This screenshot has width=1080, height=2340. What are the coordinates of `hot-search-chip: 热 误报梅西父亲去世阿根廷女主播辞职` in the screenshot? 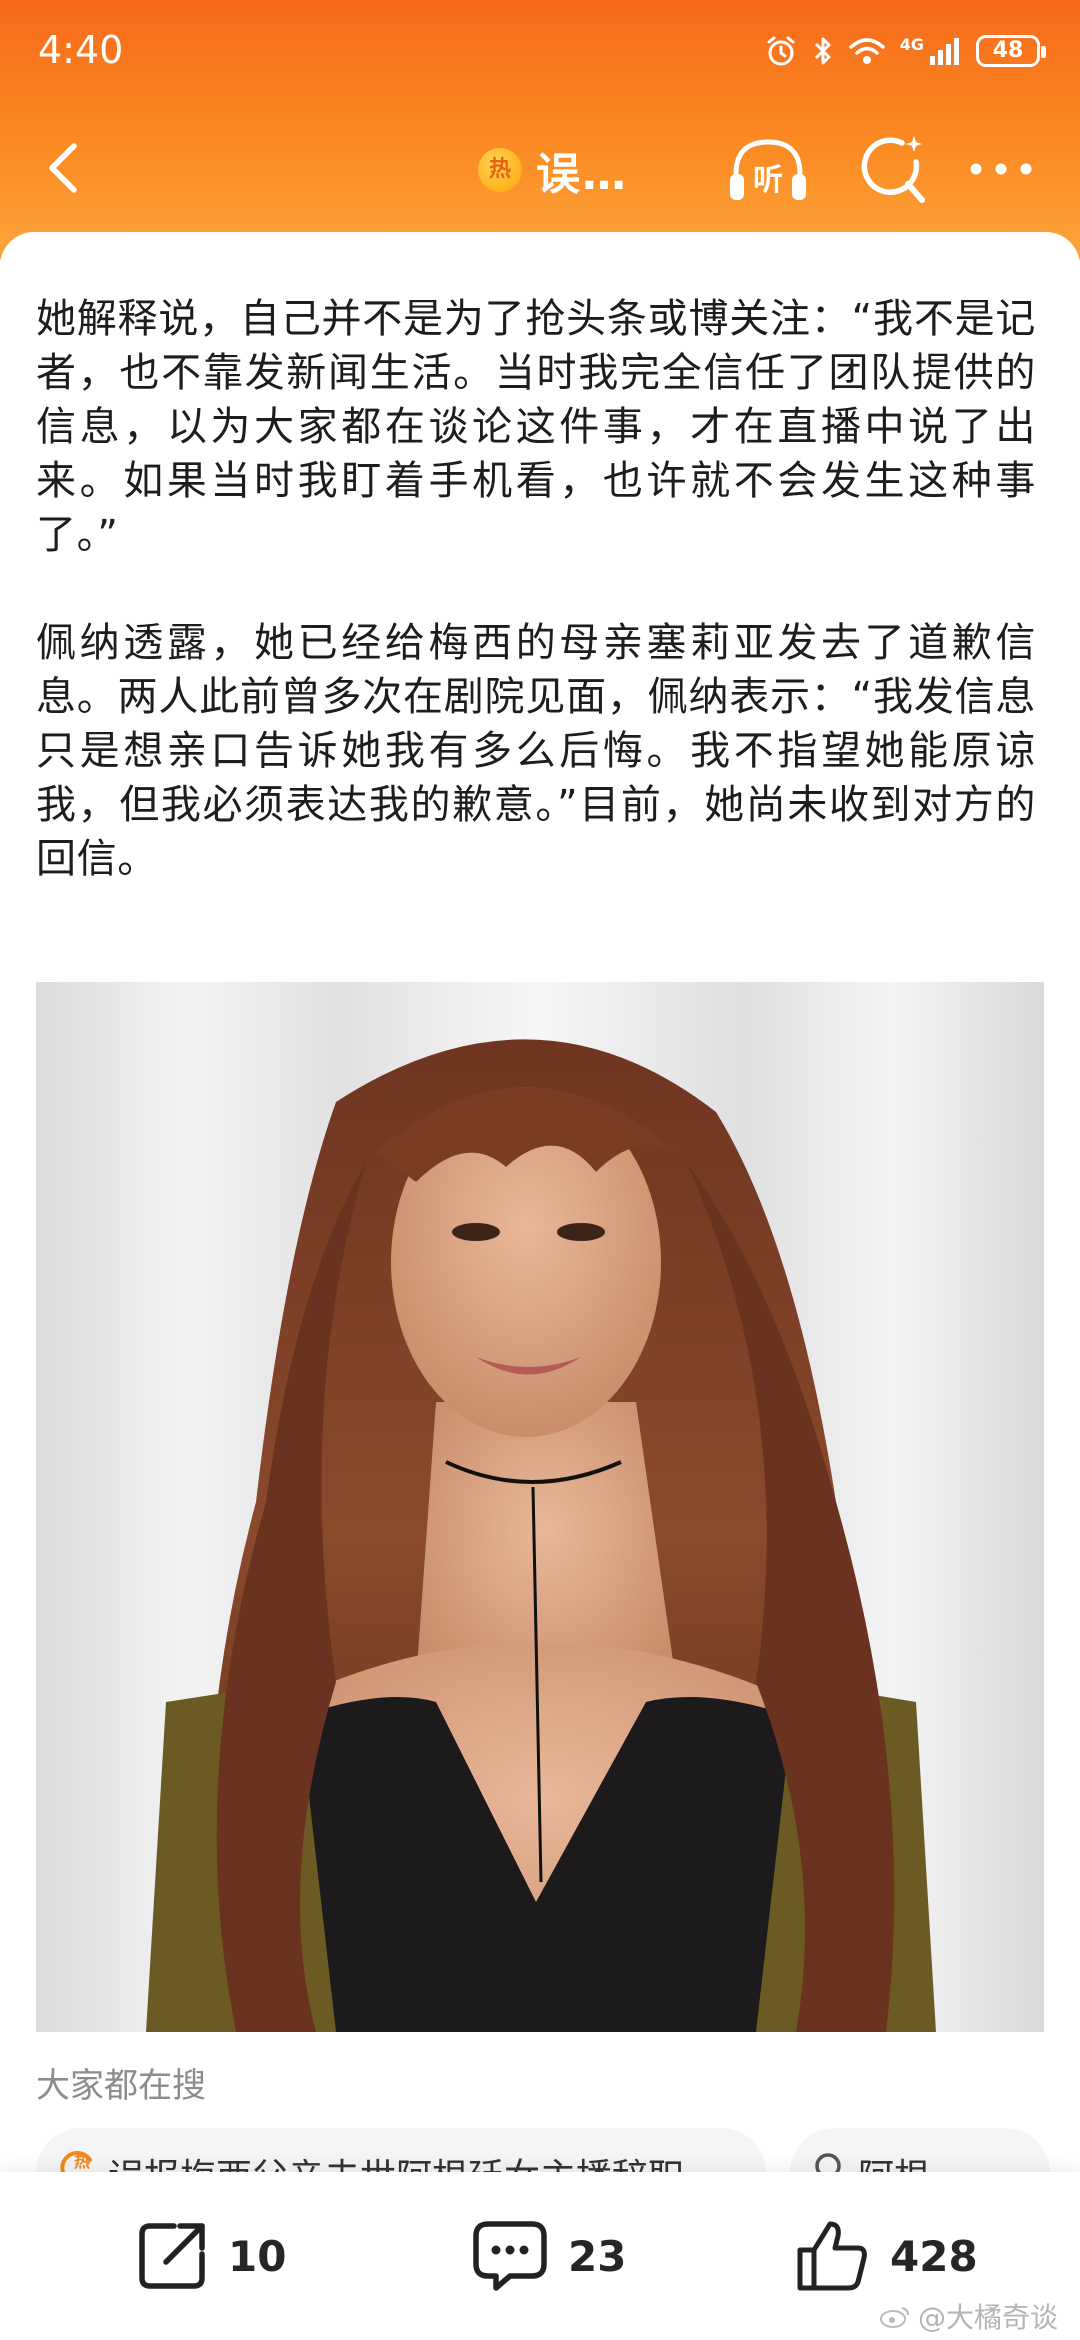 It's located at (401, 2150).